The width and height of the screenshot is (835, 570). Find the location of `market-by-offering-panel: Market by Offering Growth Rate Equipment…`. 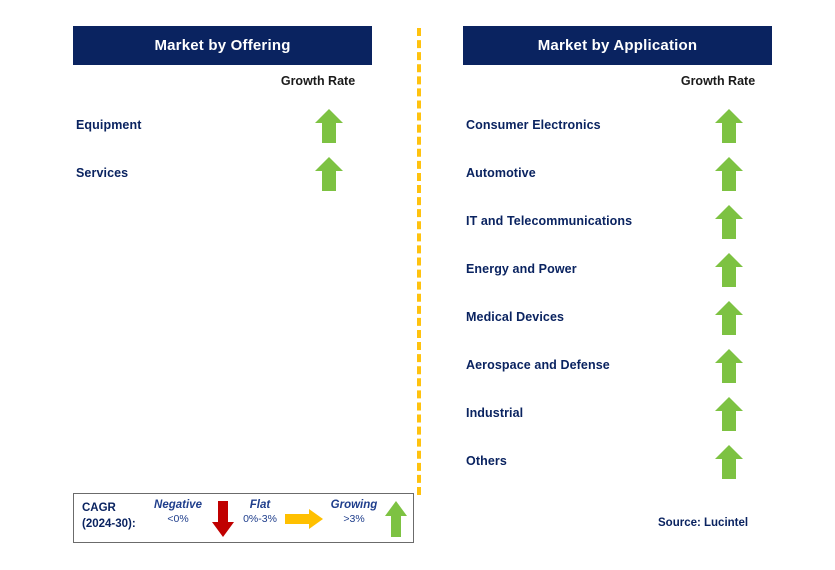

market-by-offering-panel: Market by Offering Growth Rate Equipment… is located at coordinates (222, 108).